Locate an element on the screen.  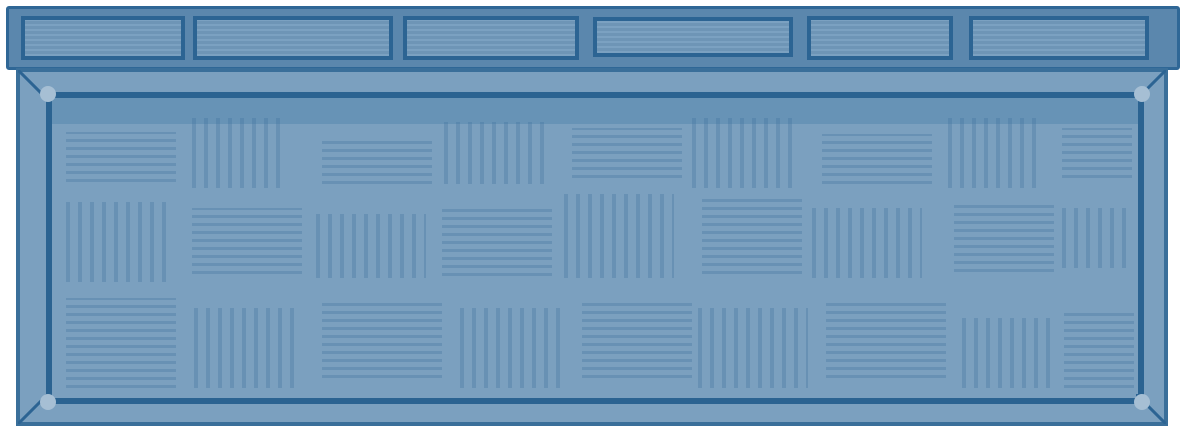
corner-knob-bottom-left is located at coordinates (48, 402).